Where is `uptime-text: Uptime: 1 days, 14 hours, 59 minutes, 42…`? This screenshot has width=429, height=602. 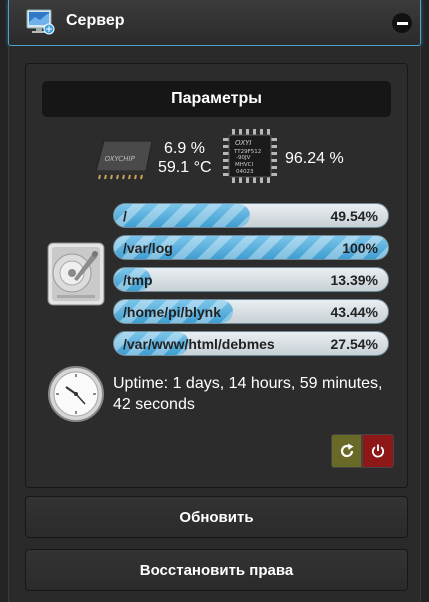
uptime-text: Uptime: 1 days, 14 hours, 59 minutes, 42… is located at coordinates (248, 394).